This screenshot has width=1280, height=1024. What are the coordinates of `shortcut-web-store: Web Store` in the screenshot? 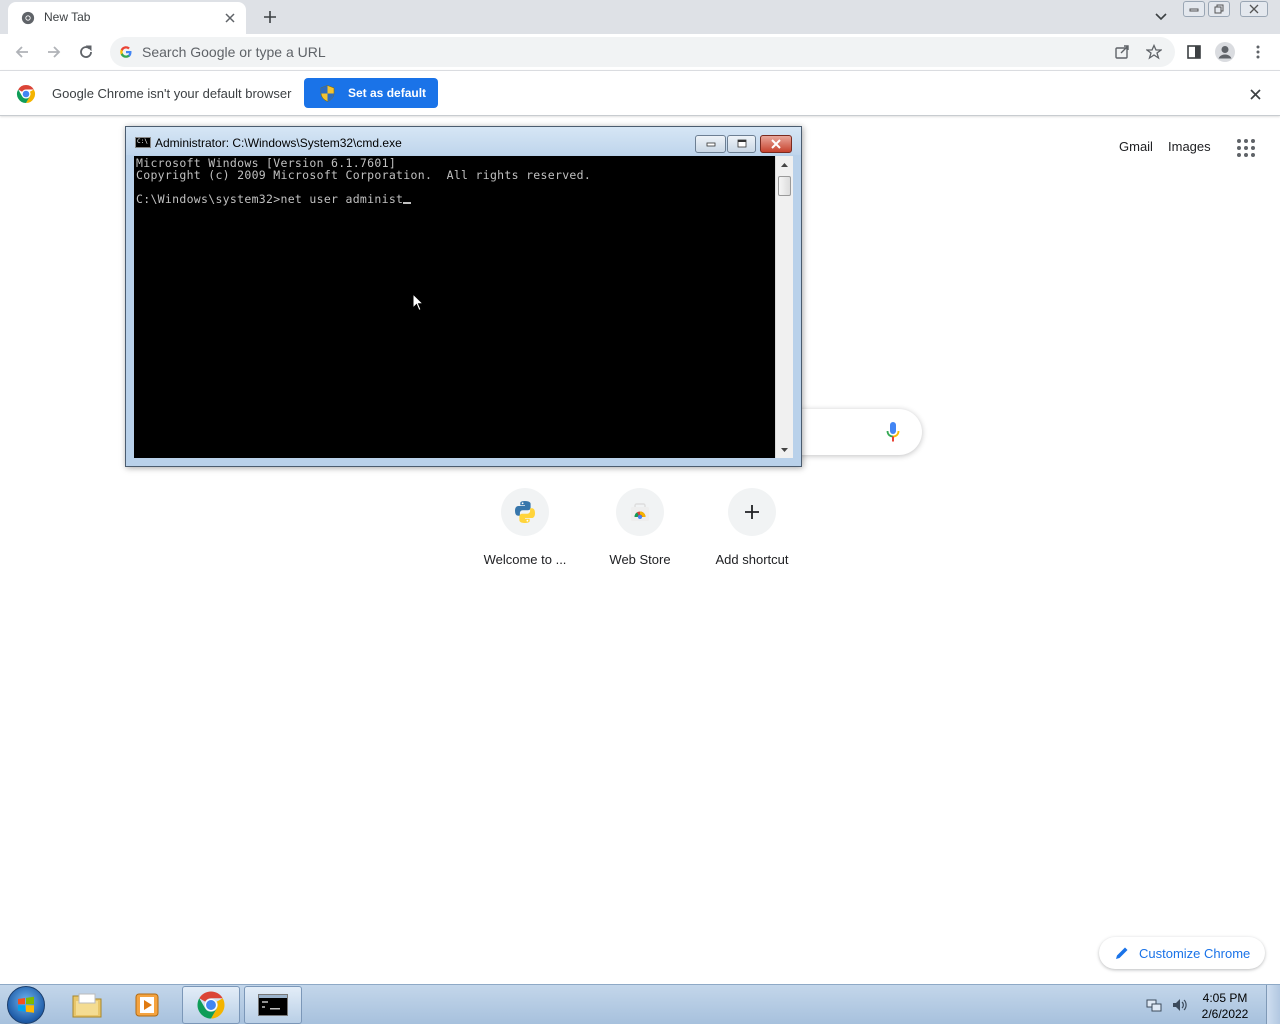 It's located at (640, 533).